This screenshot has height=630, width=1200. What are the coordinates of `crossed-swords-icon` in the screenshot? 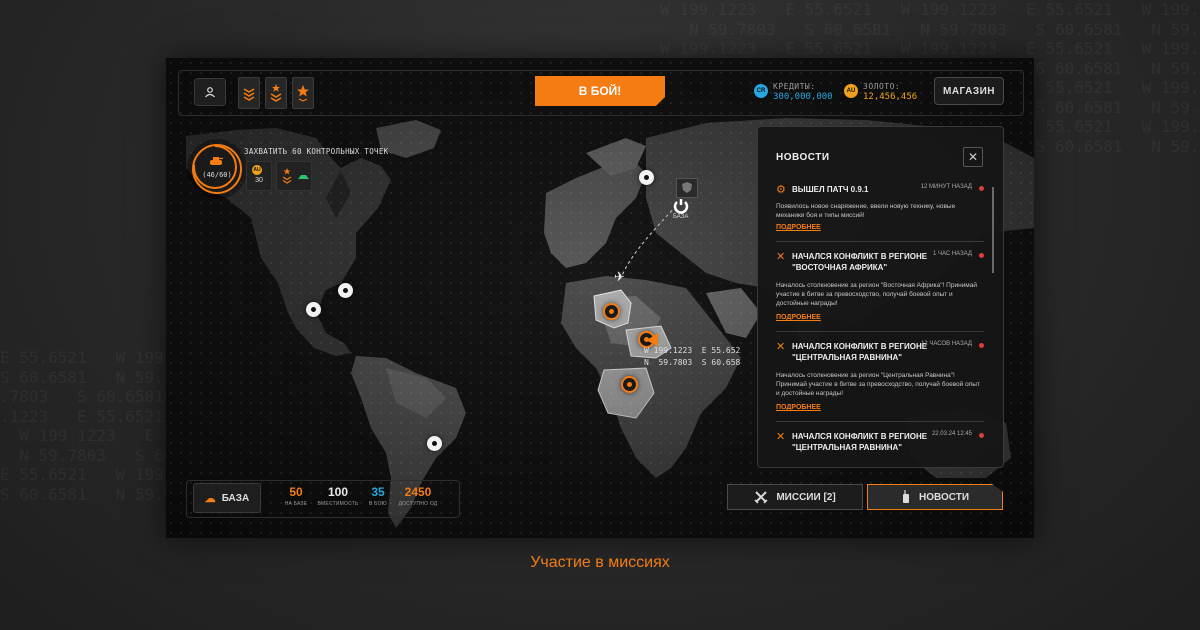 It's located at (761, 497).